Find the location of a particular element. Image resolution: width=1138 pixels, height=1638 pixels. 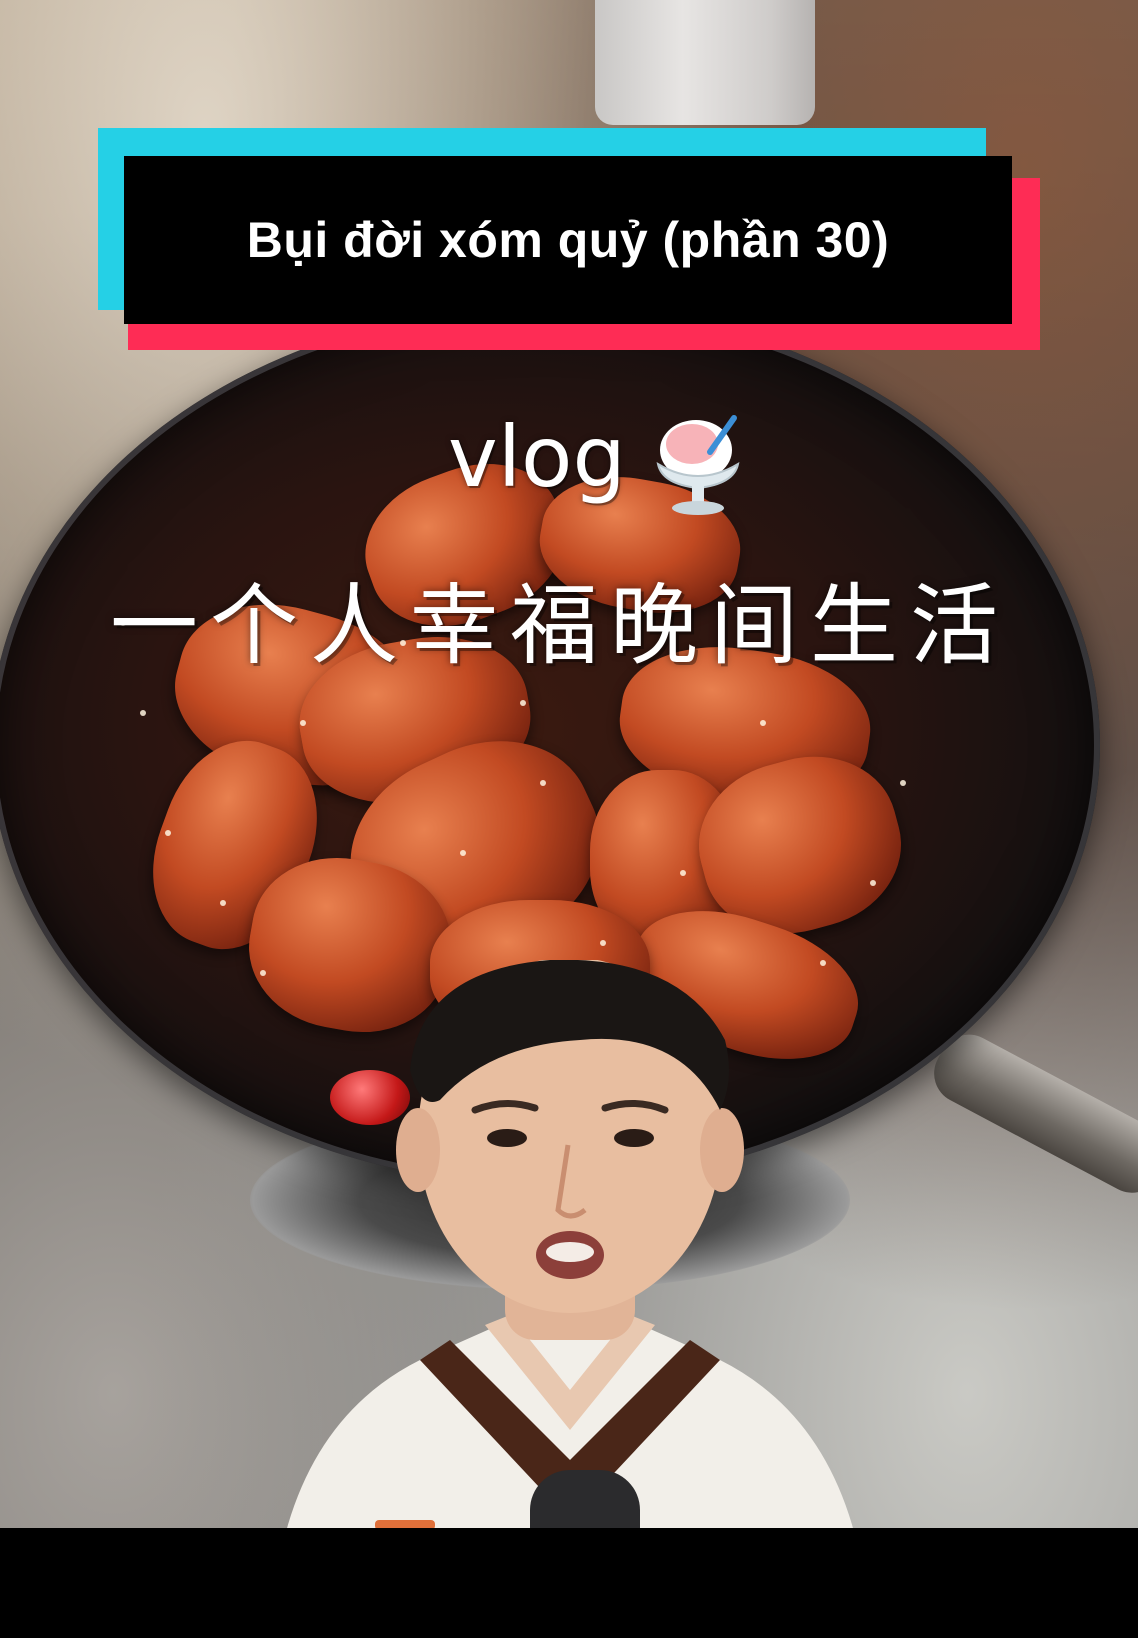

video-title: Bụi đời xóm quỷ (phần 30) is located at coordinates (568, 240).